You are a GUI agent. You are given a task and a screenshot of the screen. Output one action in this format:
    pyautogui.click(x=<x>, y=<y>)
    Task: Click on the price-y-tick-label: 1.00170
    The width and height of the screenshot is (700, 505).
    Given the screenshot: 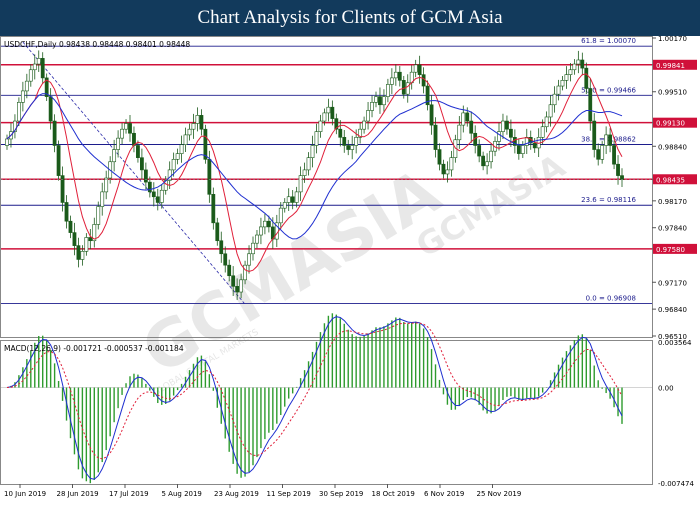 What is the action you would take?
    pyautogui.click(x=672, y=39)
    